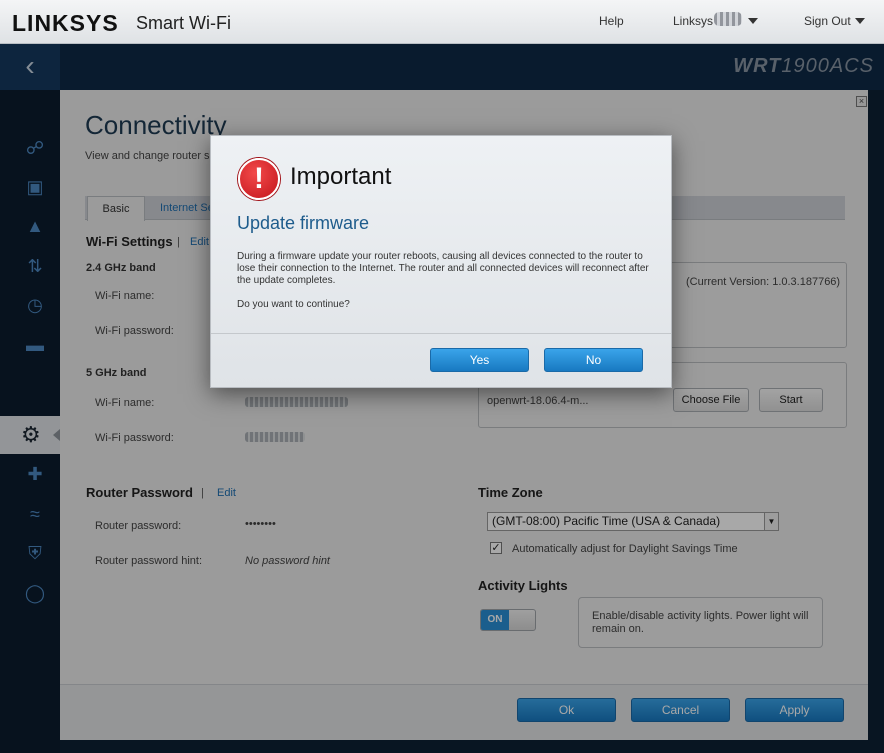  Describe the element at coordinates (479, 360) in the screenshot. I see `yes-button: Yes` at that location.